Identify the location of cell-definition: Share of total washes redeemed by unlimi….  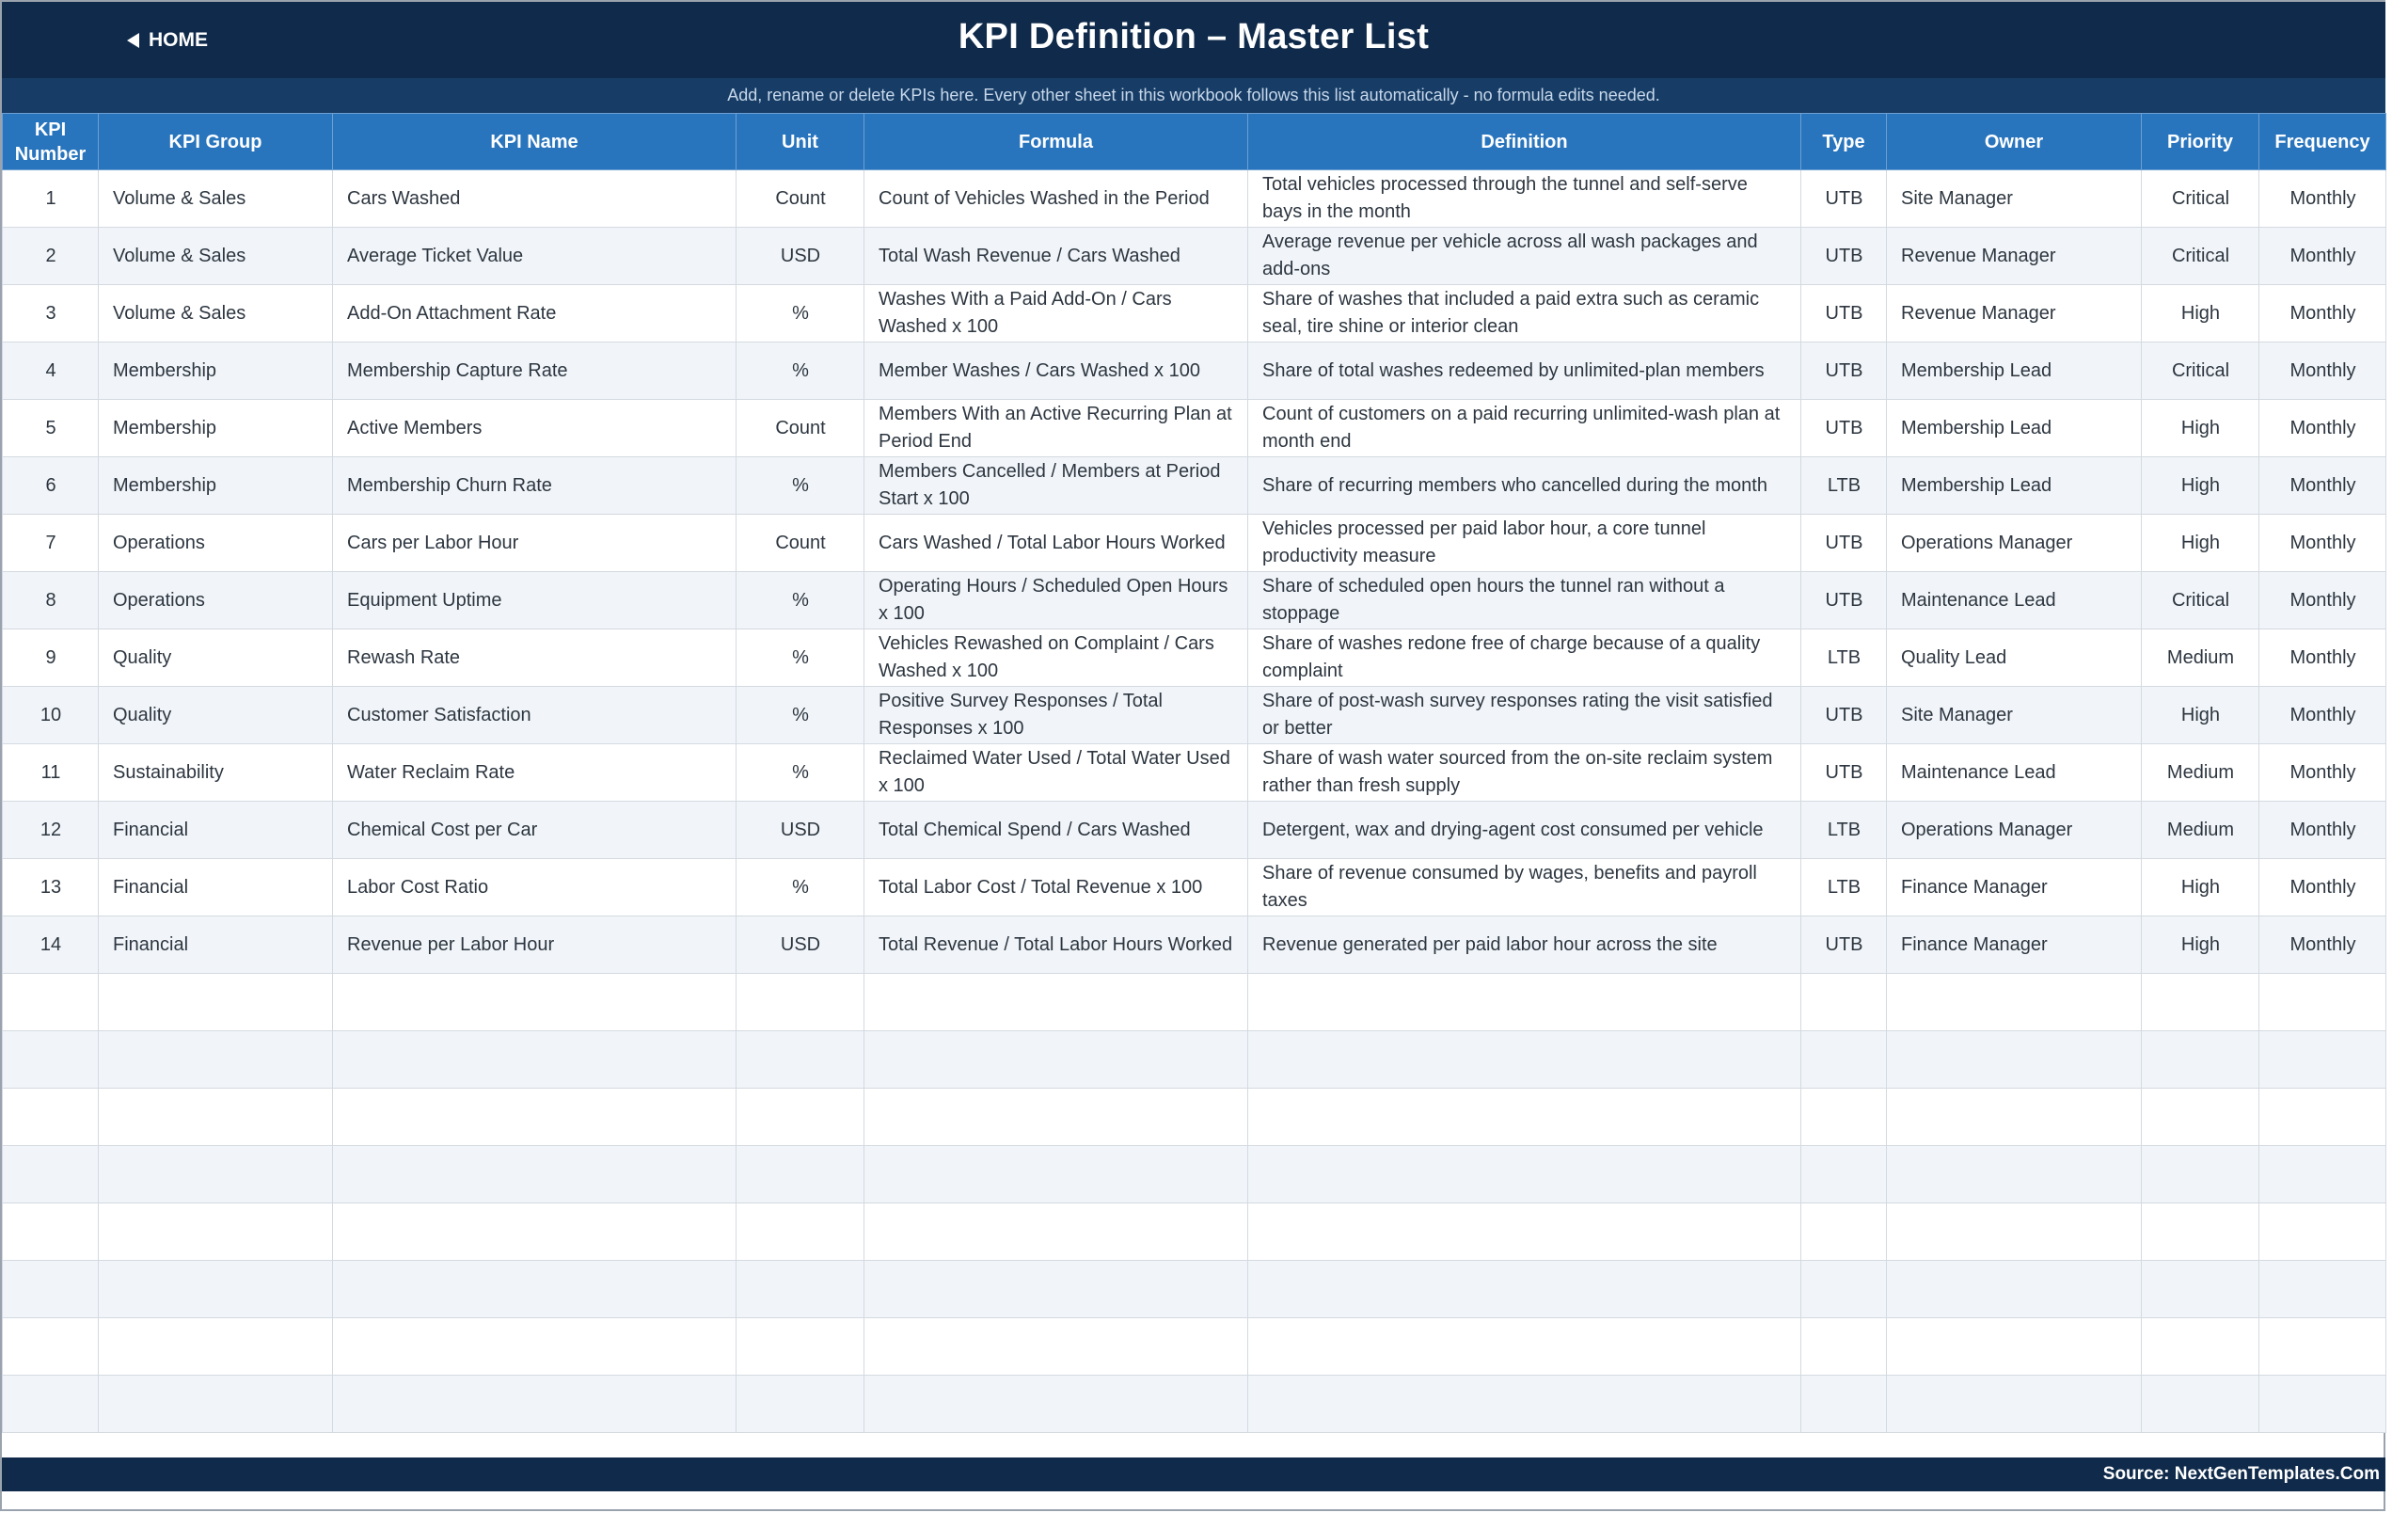
(1524, 371).